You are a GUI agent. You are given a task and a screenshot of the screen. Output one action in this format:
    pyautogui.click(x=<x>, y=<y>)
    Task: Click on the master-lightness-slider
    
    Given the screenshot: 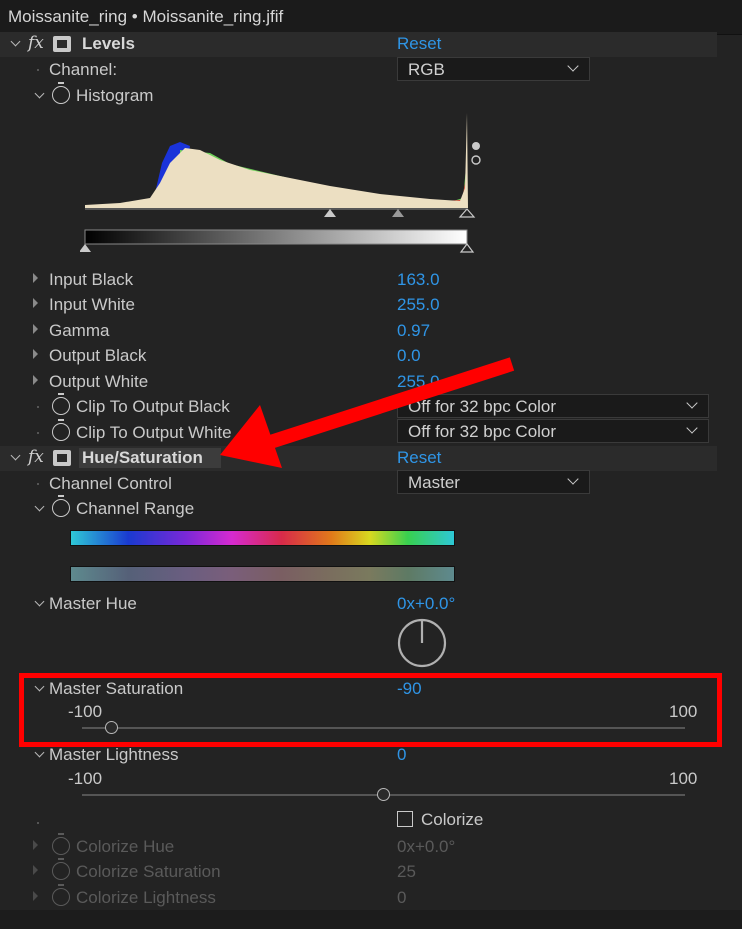 What is the action you would take?
    pyautogui.click(x=383, y=794)
    